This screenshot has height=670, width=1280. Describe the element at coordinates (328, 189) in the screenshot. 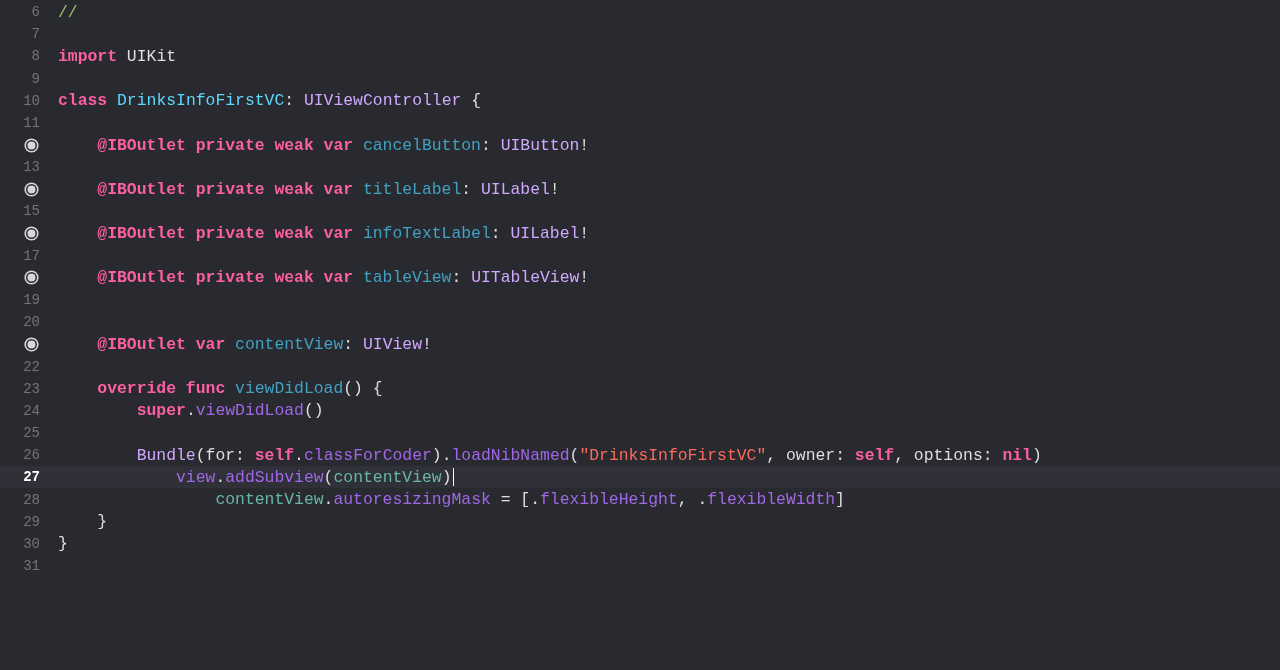

I see `code-line: @IBOutlet private weak var titleLabel: UILabel!` at that location.